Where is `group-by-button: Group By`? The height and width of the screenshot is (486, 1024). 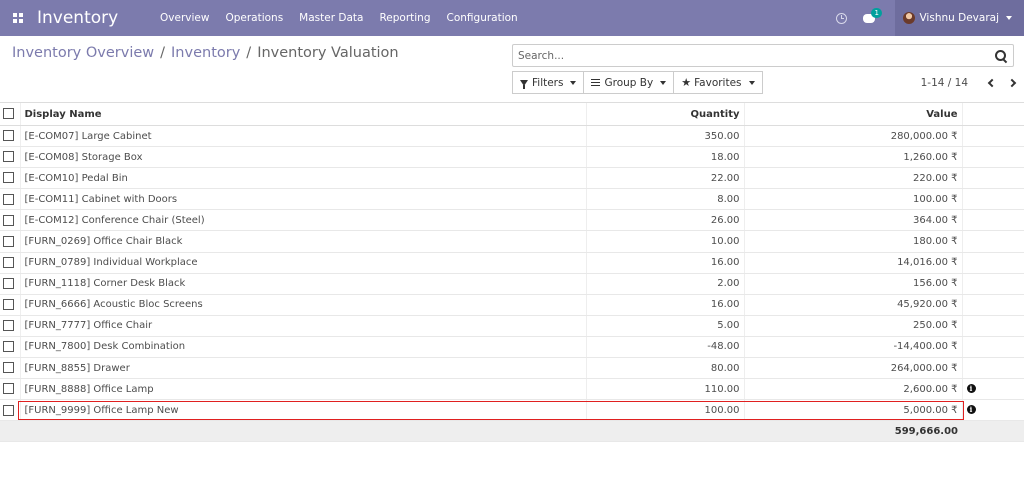
group-by-button: Group By is located at coordinates (629, 82).